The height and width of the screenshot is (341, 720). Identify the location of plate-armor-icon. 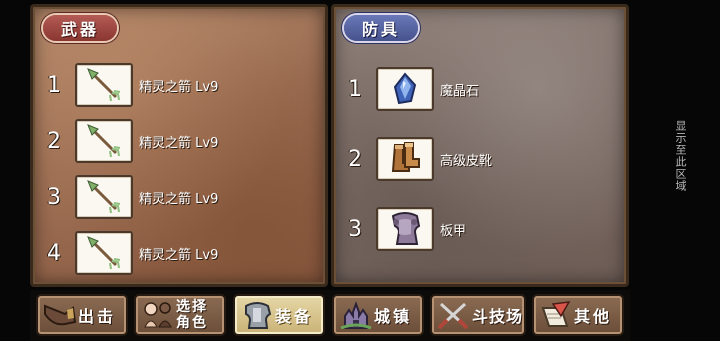
(405, 229).